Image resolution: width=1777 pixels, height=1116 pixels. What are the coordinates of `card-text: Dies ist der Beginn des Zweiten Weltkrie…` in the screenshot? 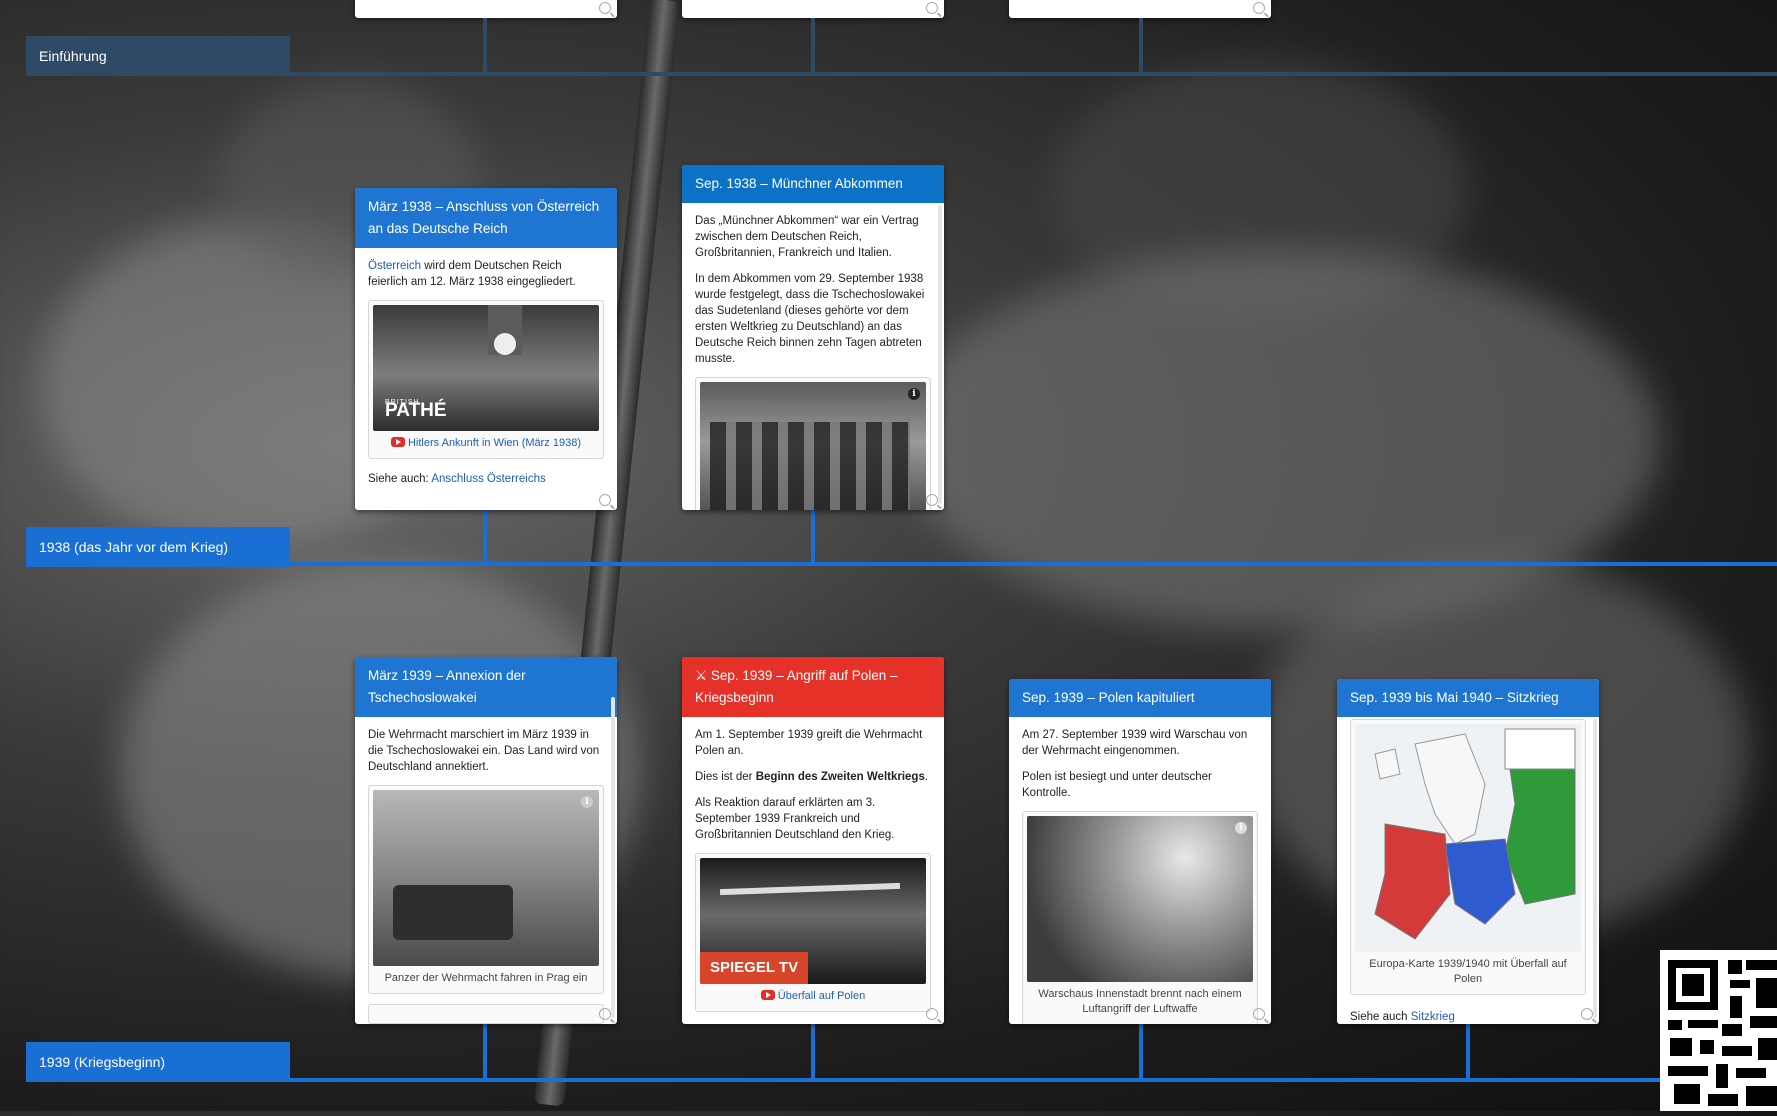 It's located at (813, 777).